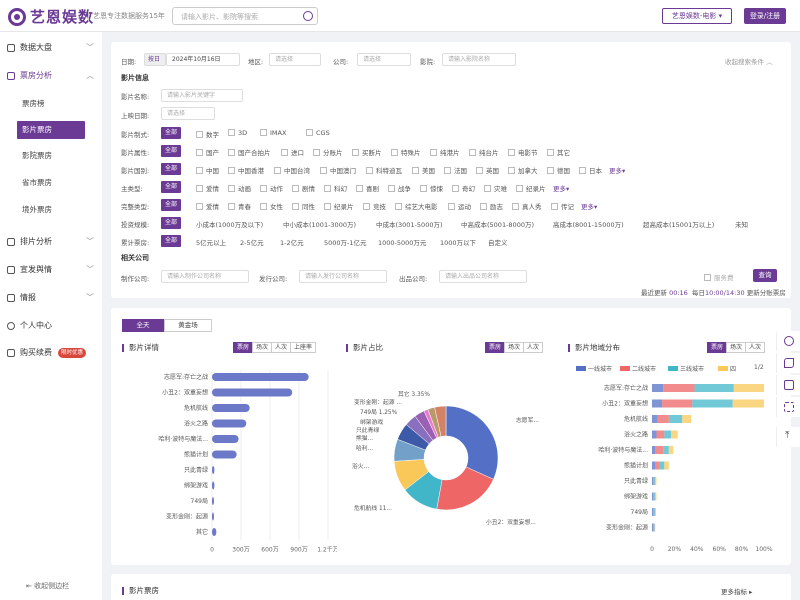 The height and width of the screenshot is (600, 800). I want to click on chat-button, so click(788, 341).